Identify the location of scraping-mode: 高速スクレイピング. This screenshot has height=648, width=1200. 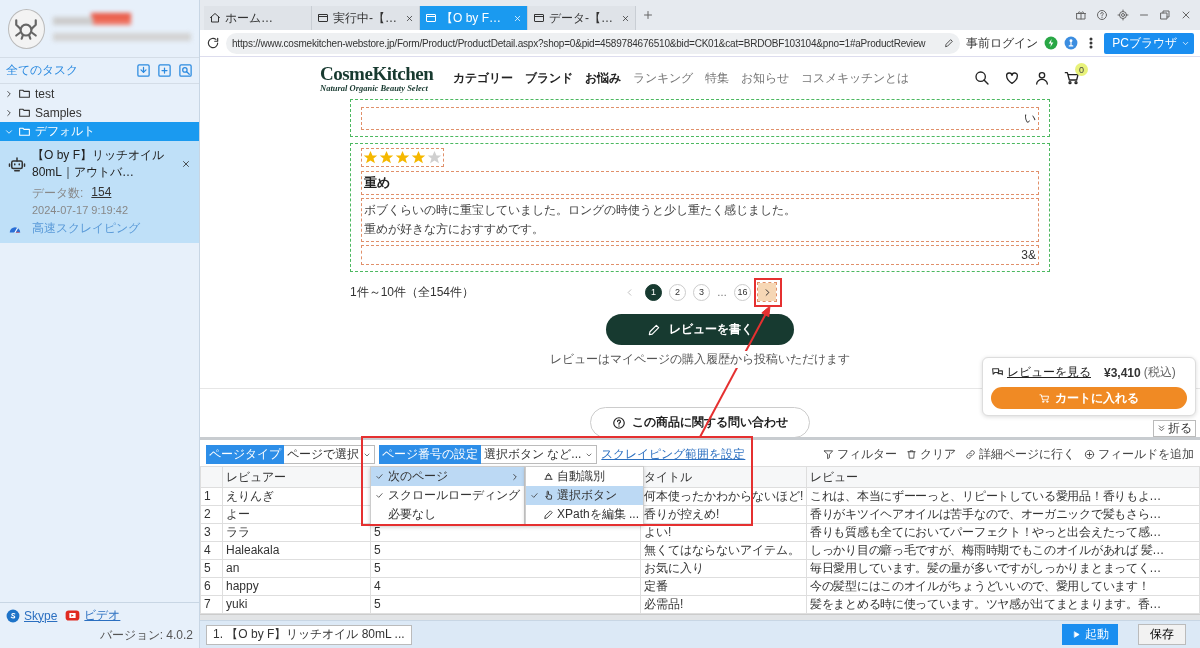
(86, 228).